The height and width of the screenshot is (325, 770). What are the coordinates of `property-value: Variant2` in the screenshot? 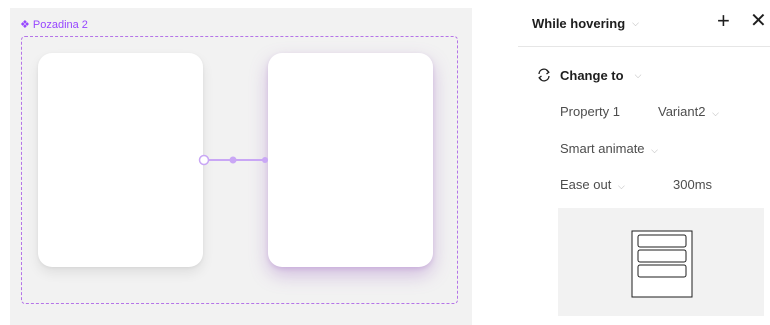 It's located at (682, 111).